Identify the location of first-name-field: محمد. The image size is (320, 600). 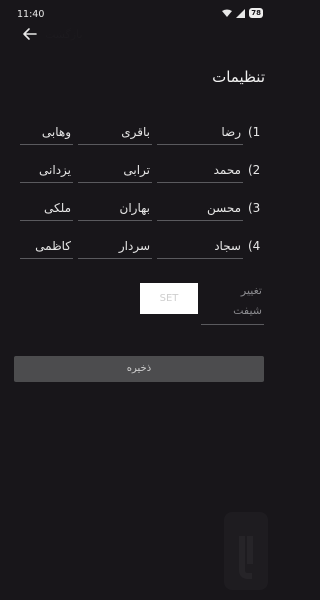
(200, 171).